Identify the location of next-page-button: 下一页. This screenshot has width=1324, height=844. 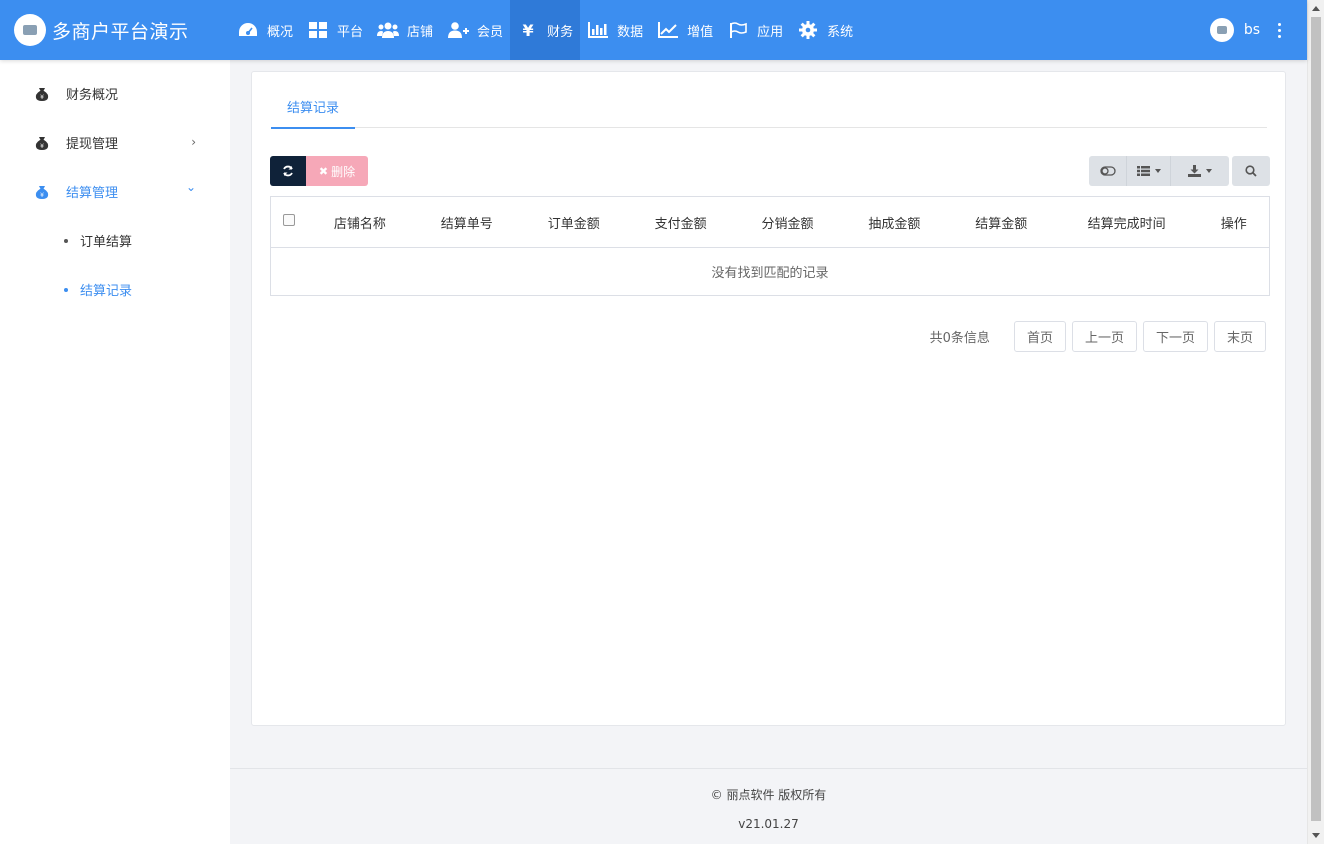
(1175, 336).